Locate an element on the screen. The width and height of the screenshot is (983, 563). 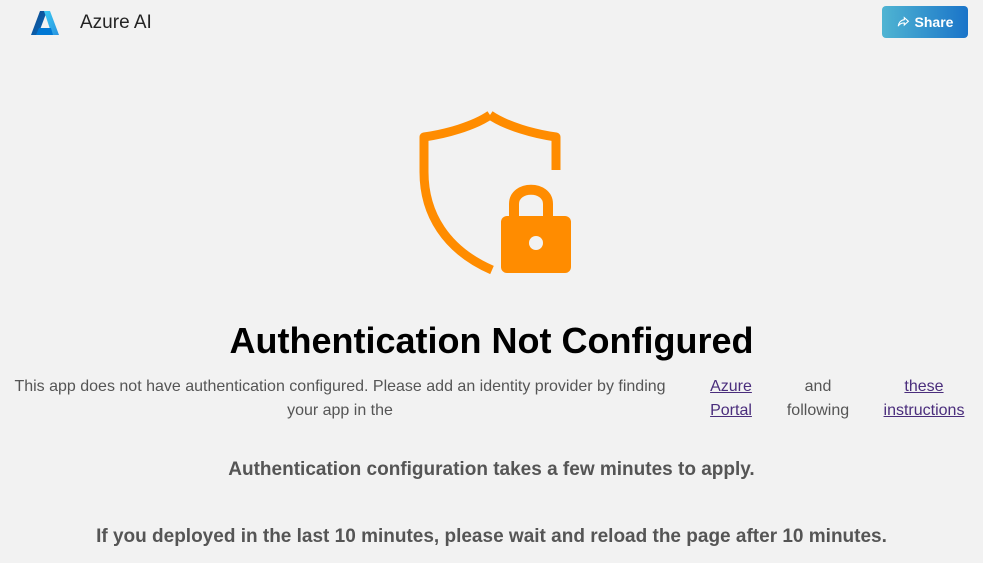
azure-logo-icon is located at coordinates (45, 23).